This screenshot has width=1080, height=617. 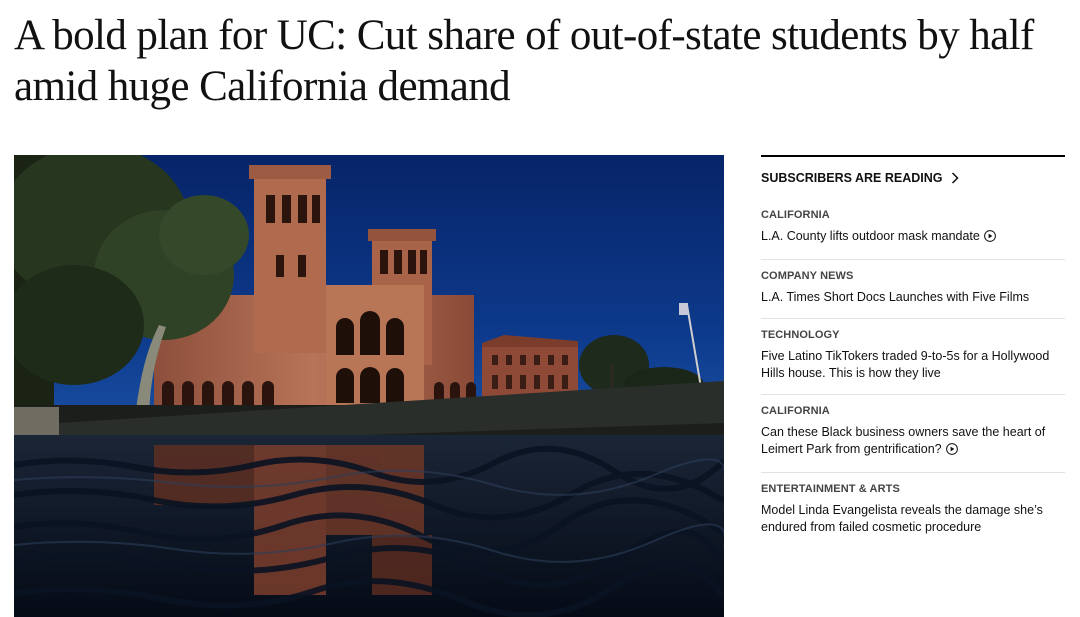 What do you see at coordinates (913, 335) in the screenshot?
I see `story-kicker: TECHNOLOGY` at bounding box center [913, 335].